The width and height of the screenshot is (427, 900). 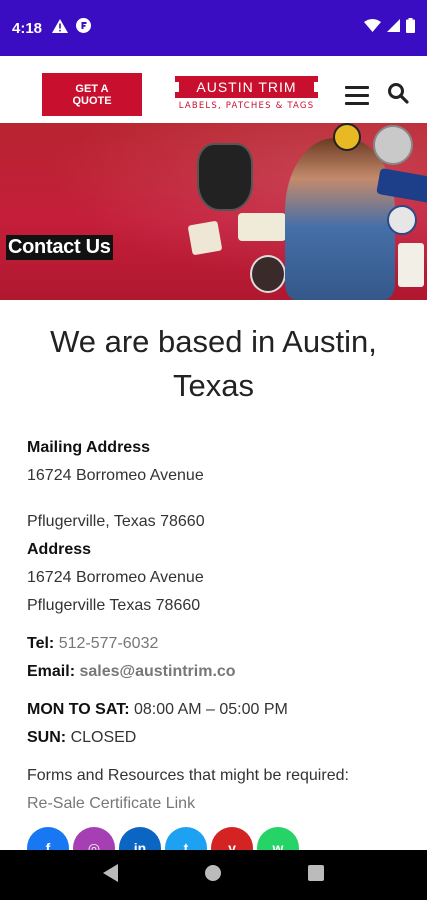 What do you see at coordinates (278, 838) in the screenshot?
I see `whatsapp-icon: w` at bounding box center [278, 838].